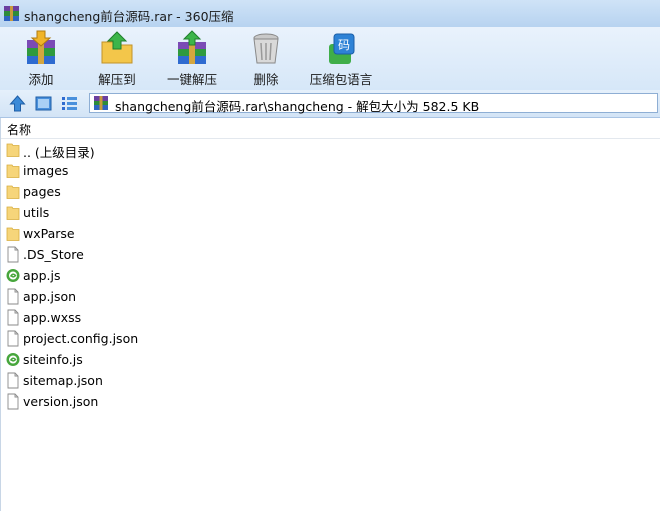 The width and height of the screenshot is (660, 511). Describe the element at coordinates (52, 317) in the screenshot. I see `list-item-name: app.wxss` at that location.